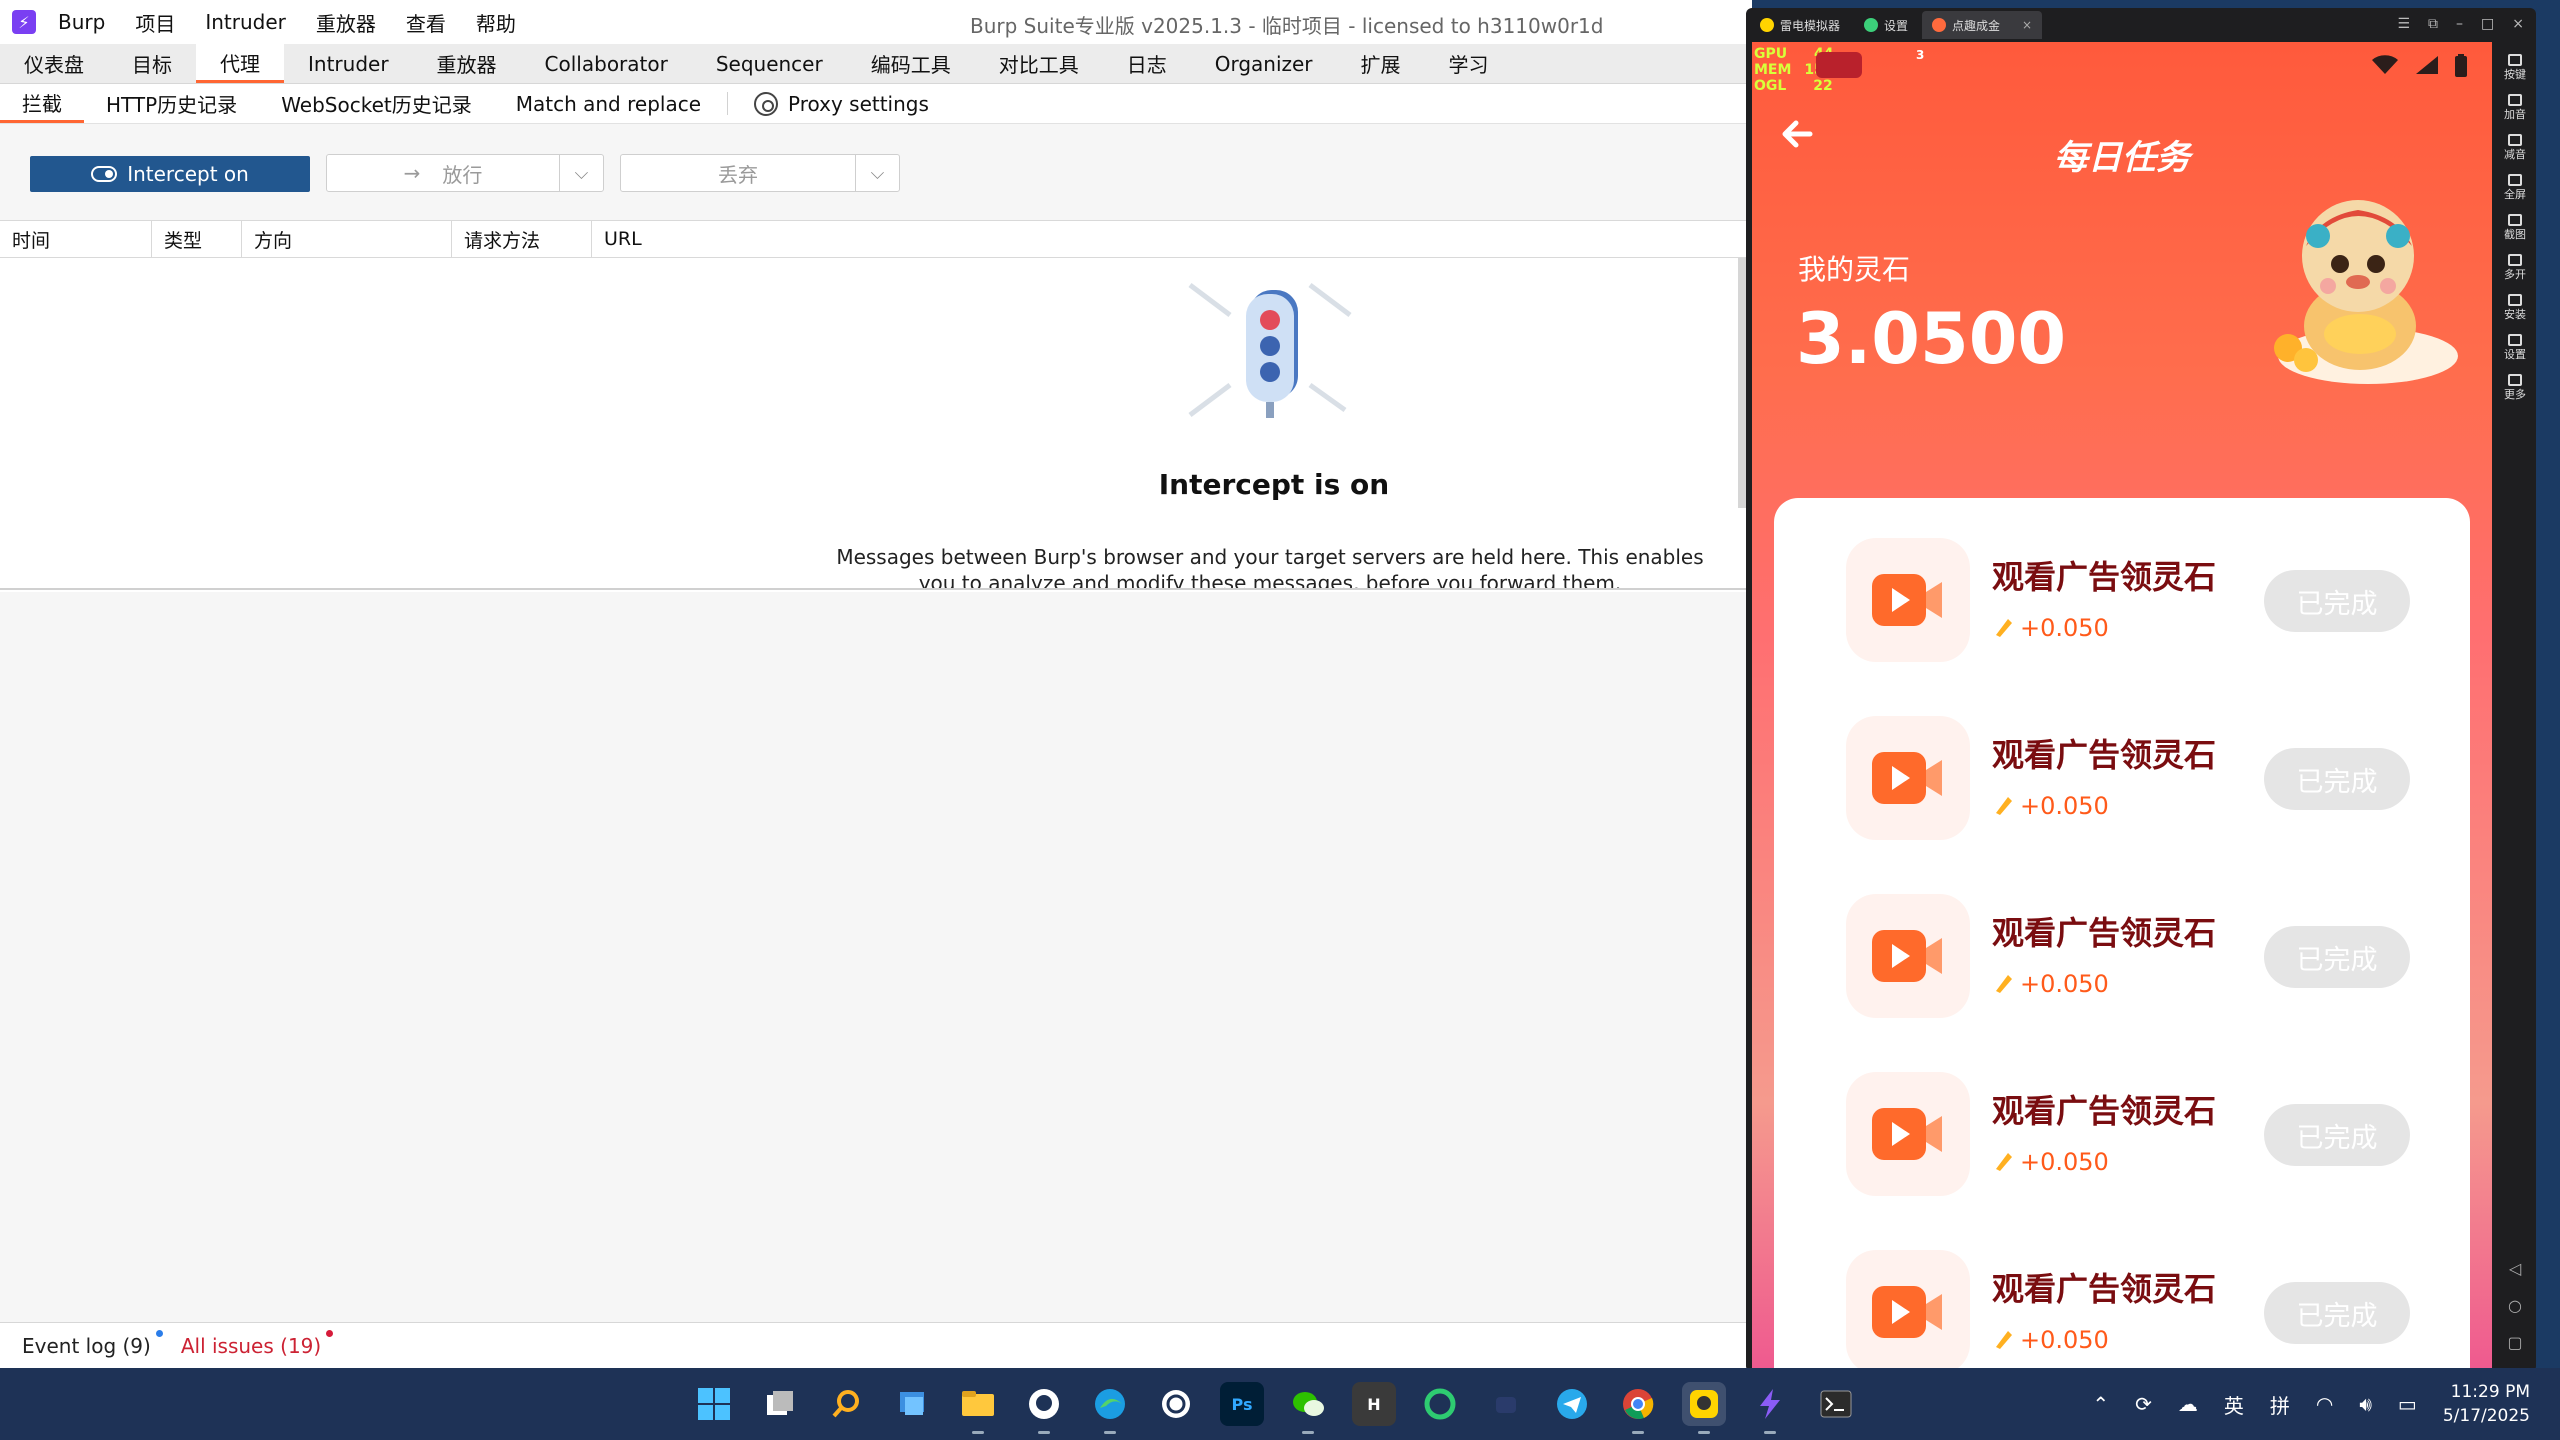  I want to click on tab-learn: 学习, so click(1469, 63).